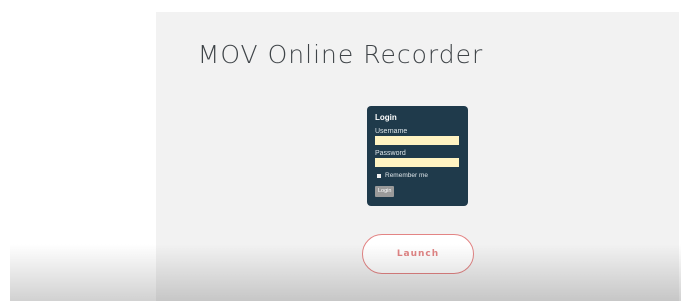 This screenshot has width=681, height=301. I want to click on username-label: Username, so click(391, 131).